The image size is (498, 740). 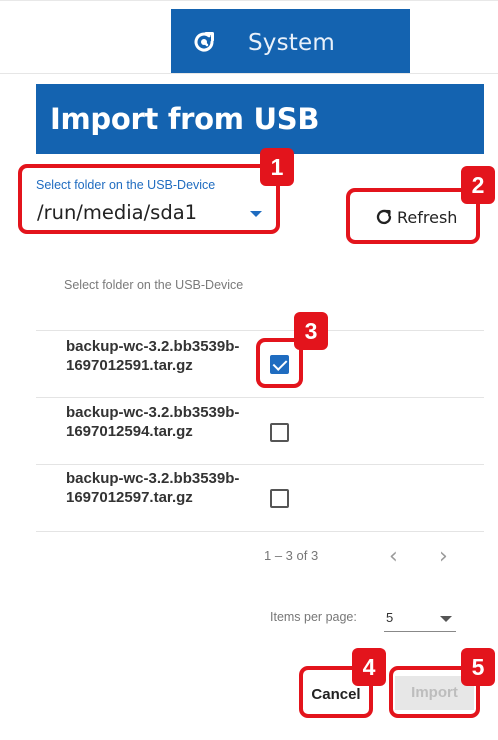 I want to click on annotation-badge-4: 4, so click(x=369, y=667).